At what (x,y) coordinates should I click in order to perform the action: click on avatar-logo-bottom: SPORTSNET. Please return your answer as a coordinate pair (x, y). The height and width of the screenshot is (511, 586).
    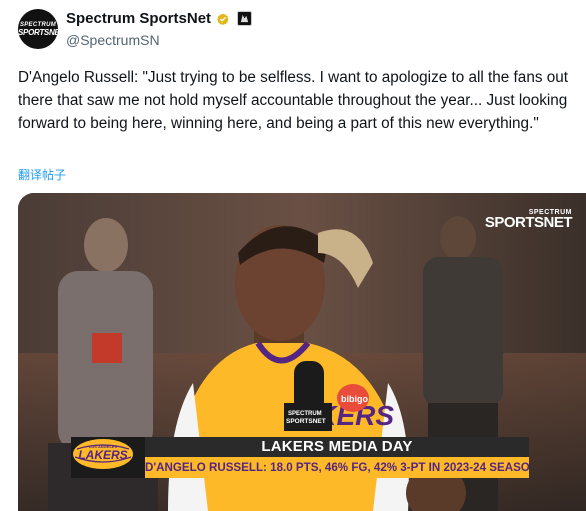
    Looking at the image, I should click on (38, 32).